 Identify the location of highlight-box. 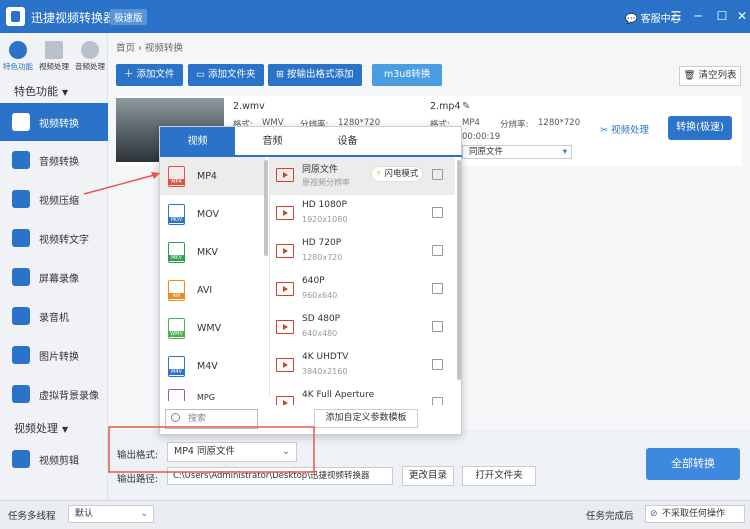
(211, 449).